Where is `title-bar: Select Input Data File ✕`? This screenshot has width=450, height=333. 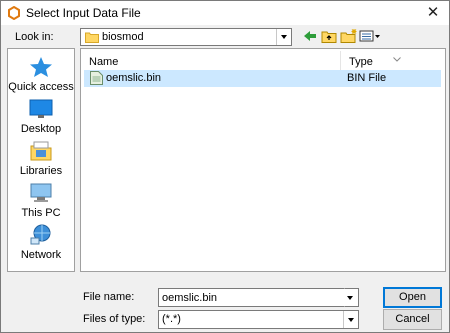 title-bar: Select Input Data File ✕ is located at coordinates (225, 13).